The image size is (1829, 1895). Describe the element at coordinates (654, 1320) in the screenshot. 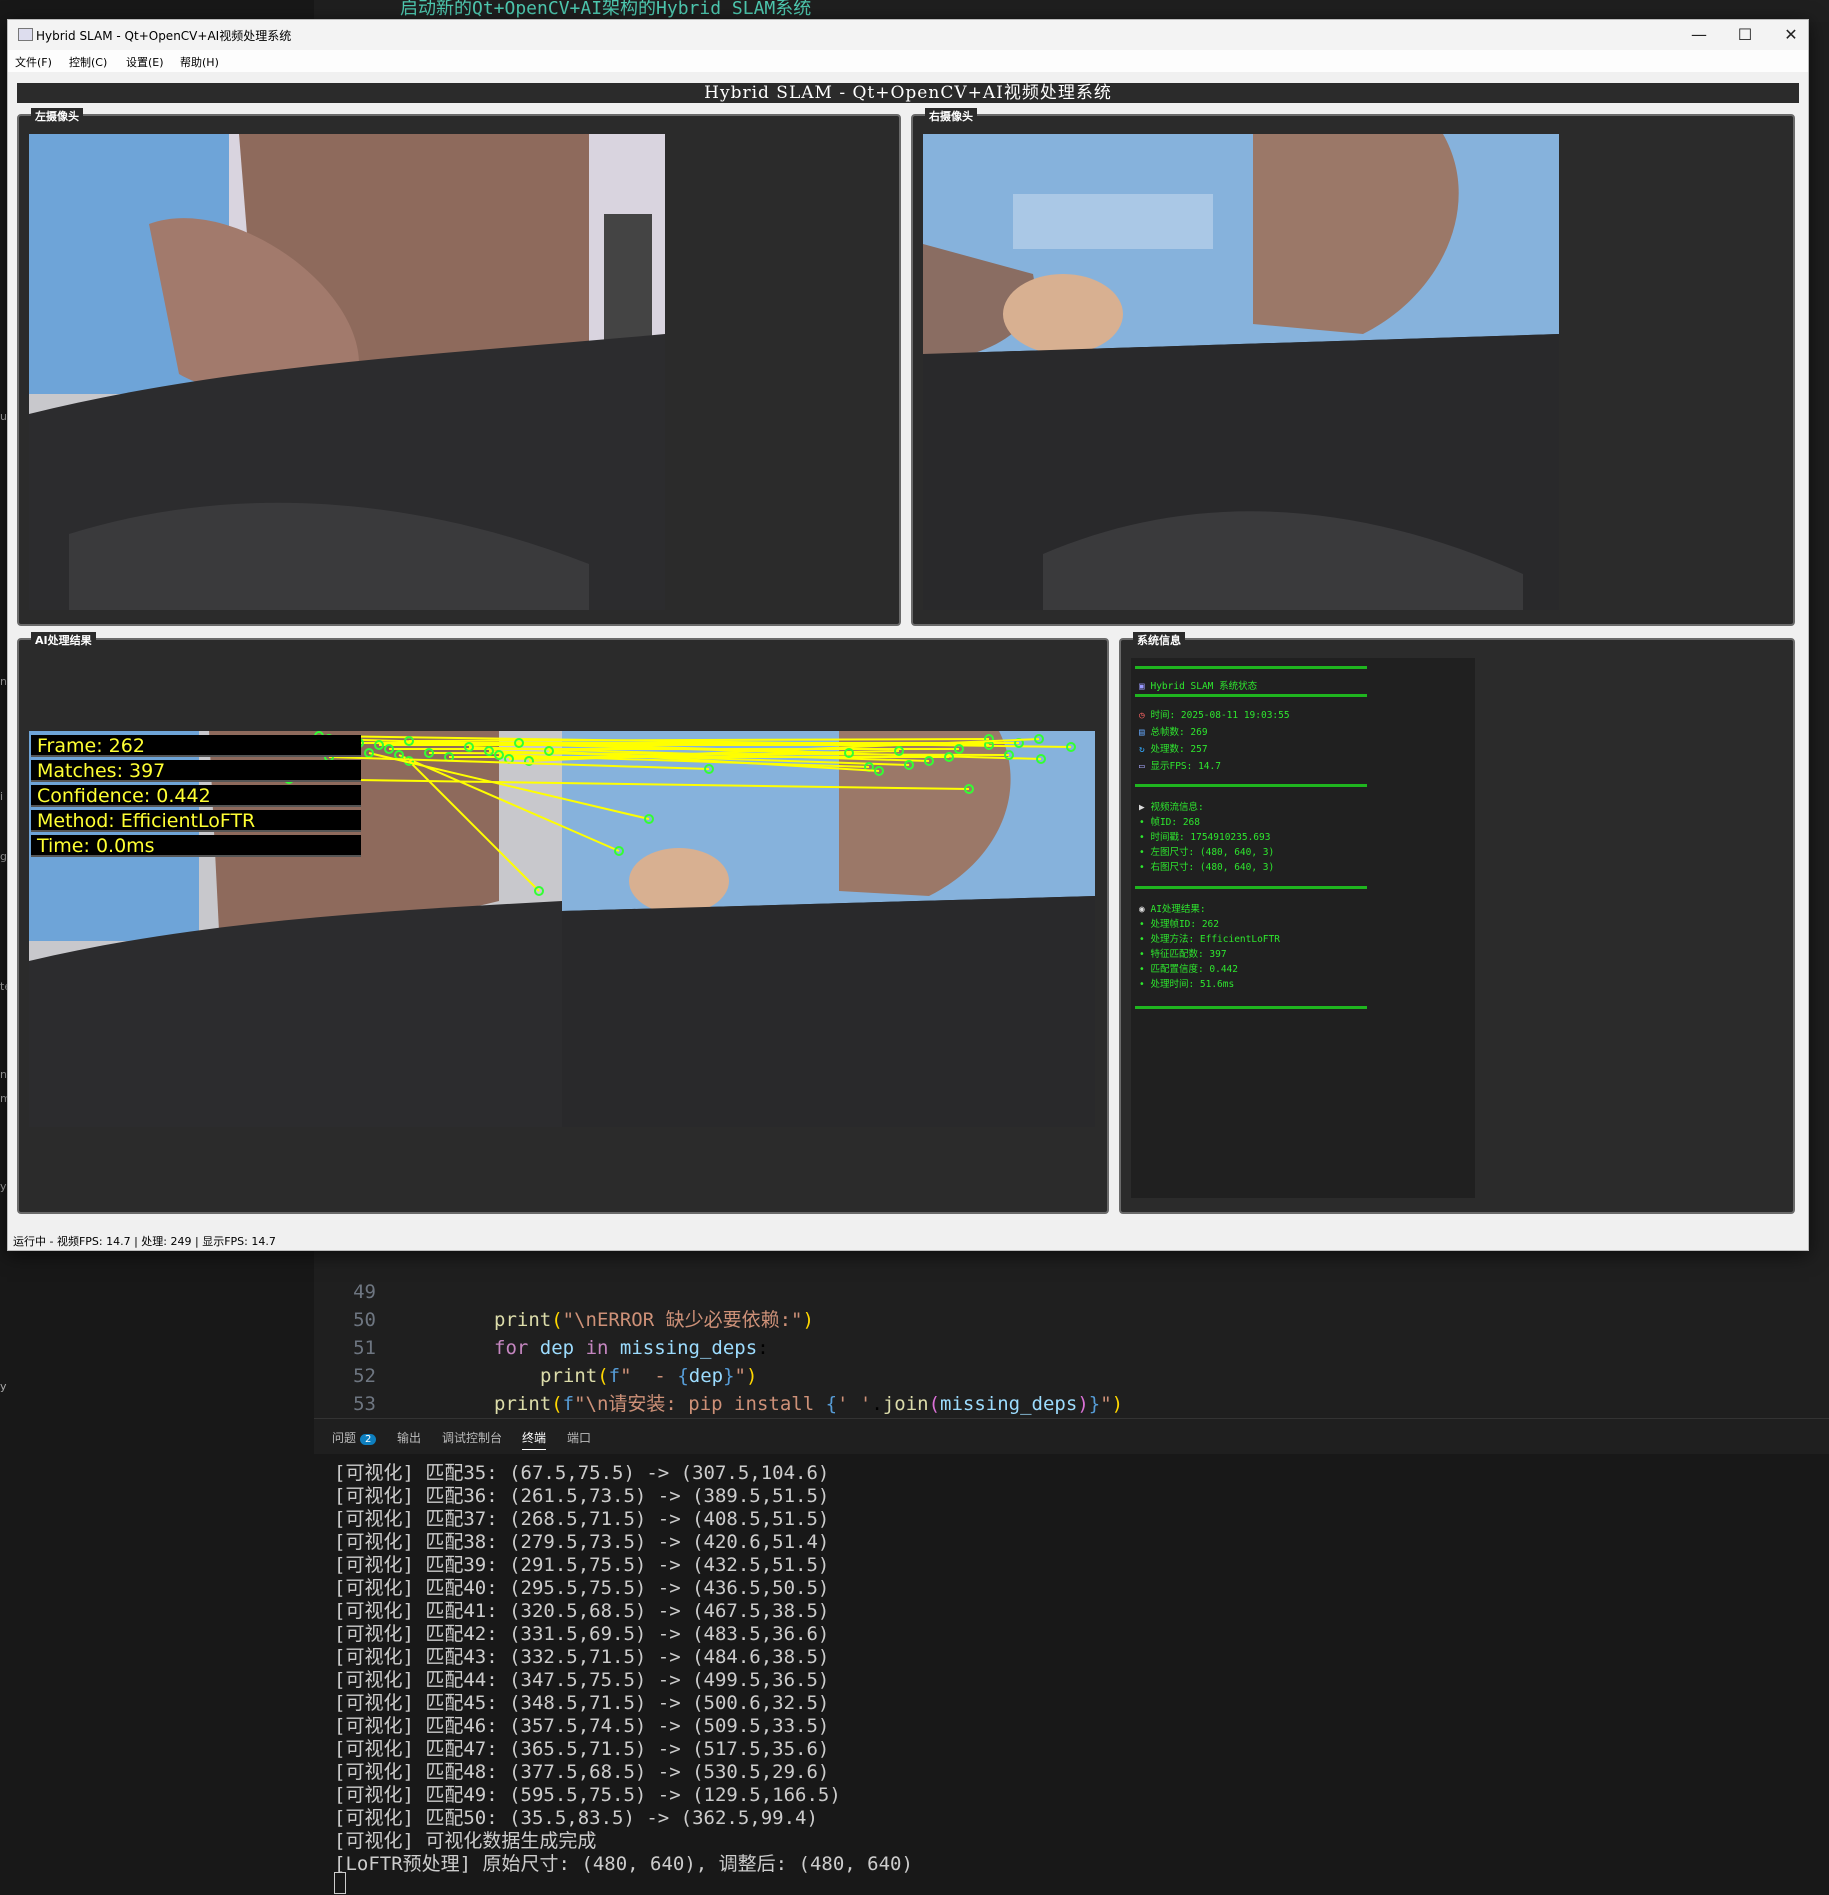

I see `code-text: print("\nERROR 缺少必要依赖:")` at that location.